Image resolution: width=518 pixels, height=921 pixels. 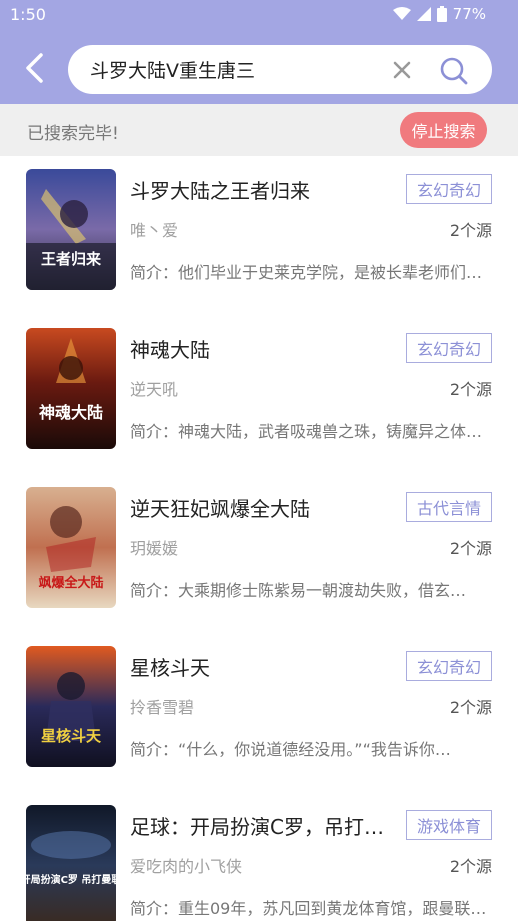 I want to click on cover-title: 星核斗天, so click(x=71, y=736).